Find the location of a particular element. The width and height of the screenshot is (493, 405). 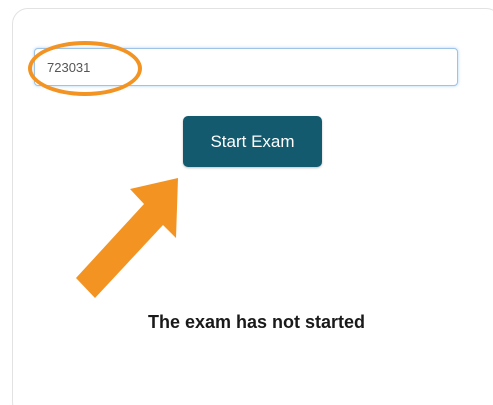

exam-code-input is located at coordinates (246, 67).